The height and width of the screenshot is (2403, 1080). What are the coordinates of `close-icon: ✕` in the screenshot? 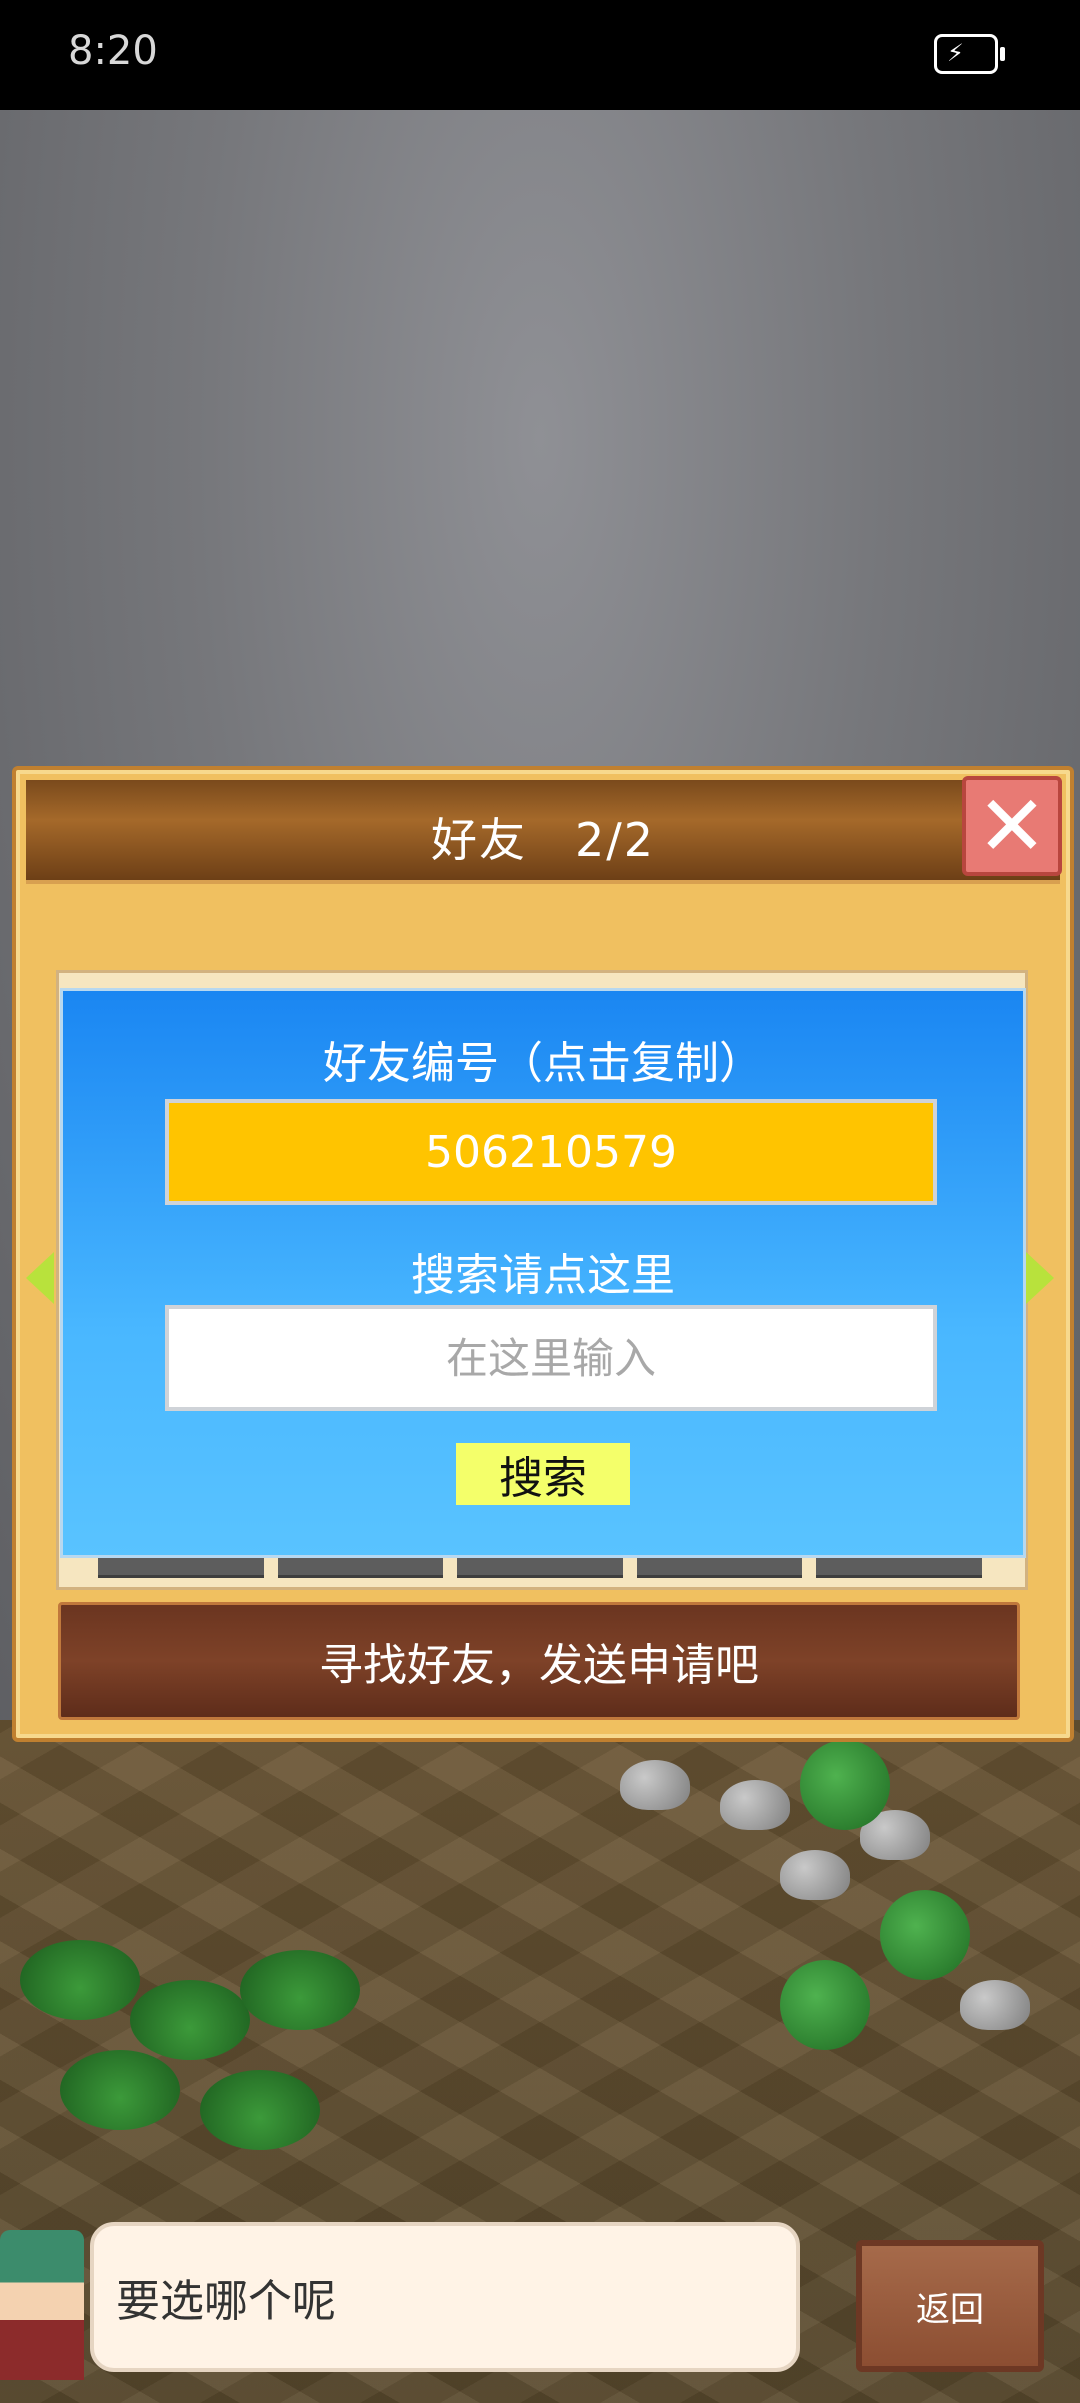 It's located at (1012, 826).